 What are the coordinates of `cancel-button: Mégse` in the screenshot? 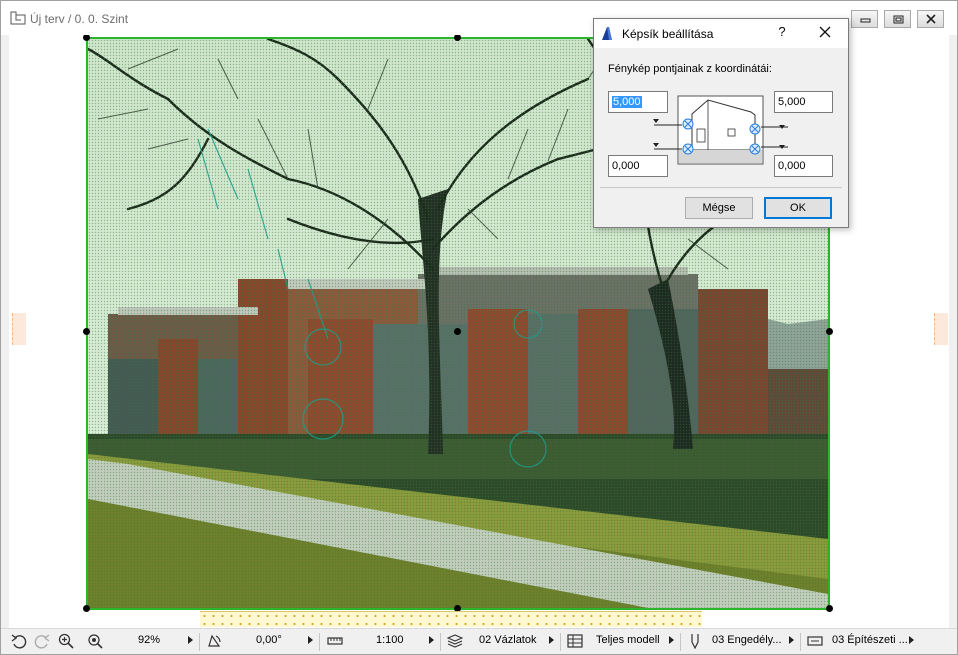 It's located at (719, 208).